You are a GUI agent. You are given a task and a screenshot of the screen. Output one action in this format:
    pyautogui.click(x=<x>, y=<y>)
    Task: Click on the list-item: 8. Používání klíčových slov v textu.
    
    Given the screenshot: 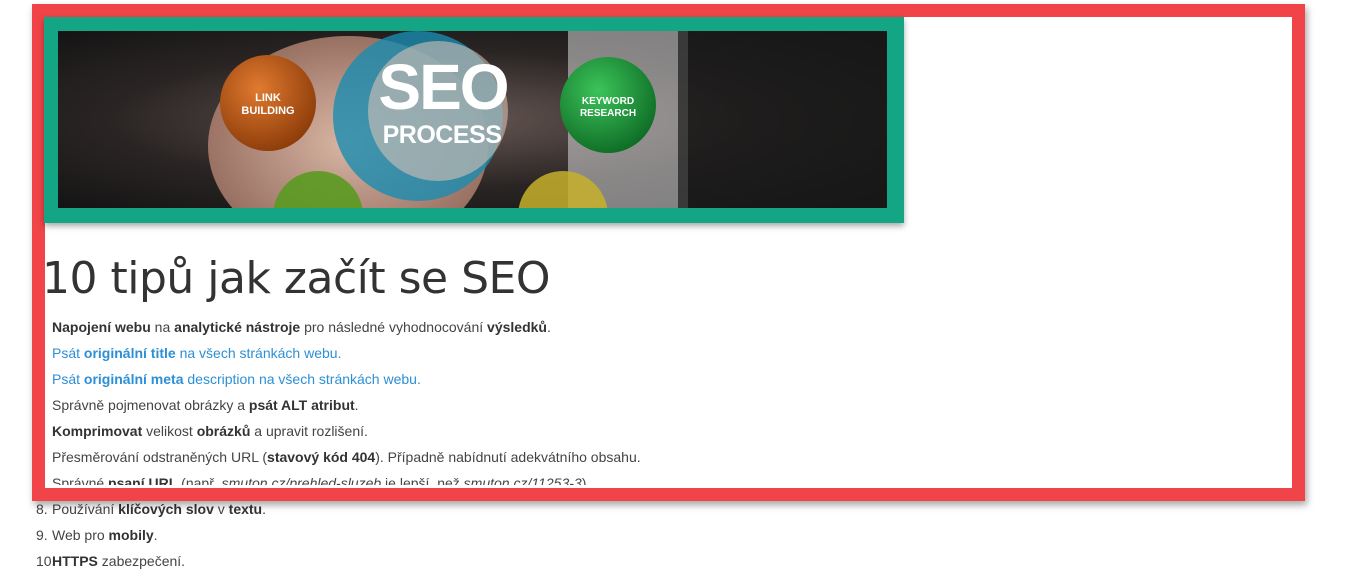 What is the action you would take?
    pyautogui.click(x=450, y=509)
    